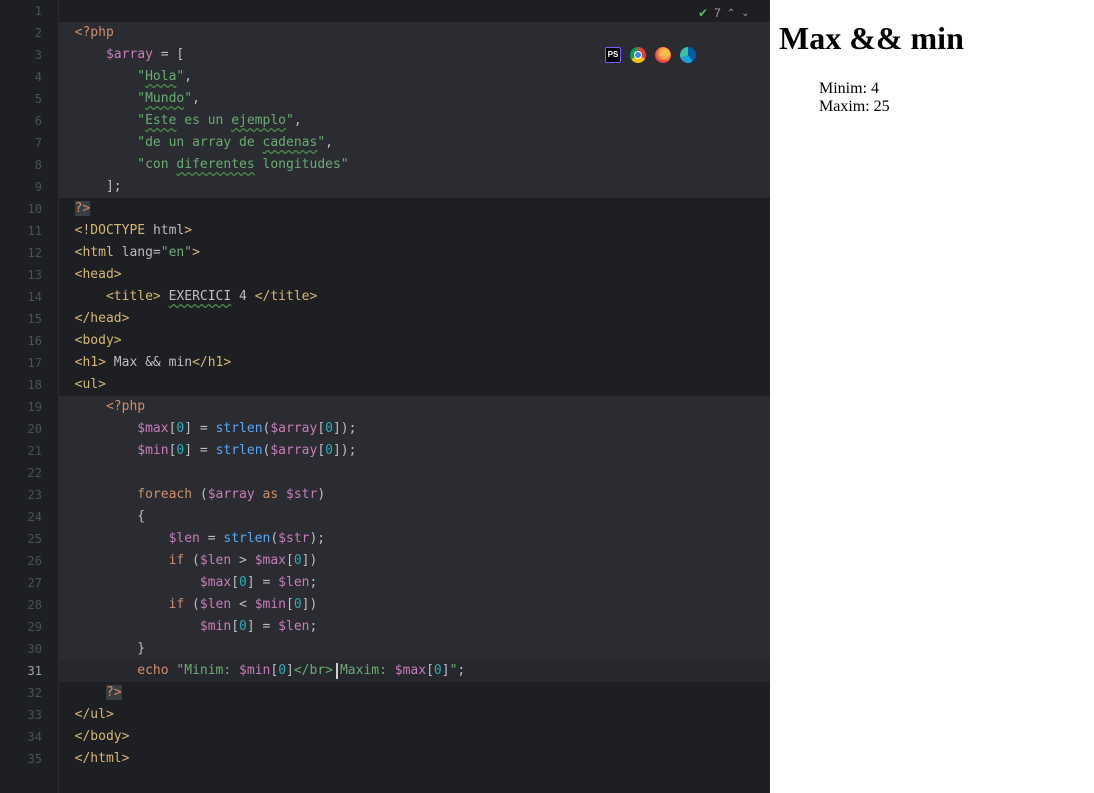 The image size is (1094, 793). Describe the element at coordinates (21, 737) in the screenshot. I see `line-number: 34` at that location.